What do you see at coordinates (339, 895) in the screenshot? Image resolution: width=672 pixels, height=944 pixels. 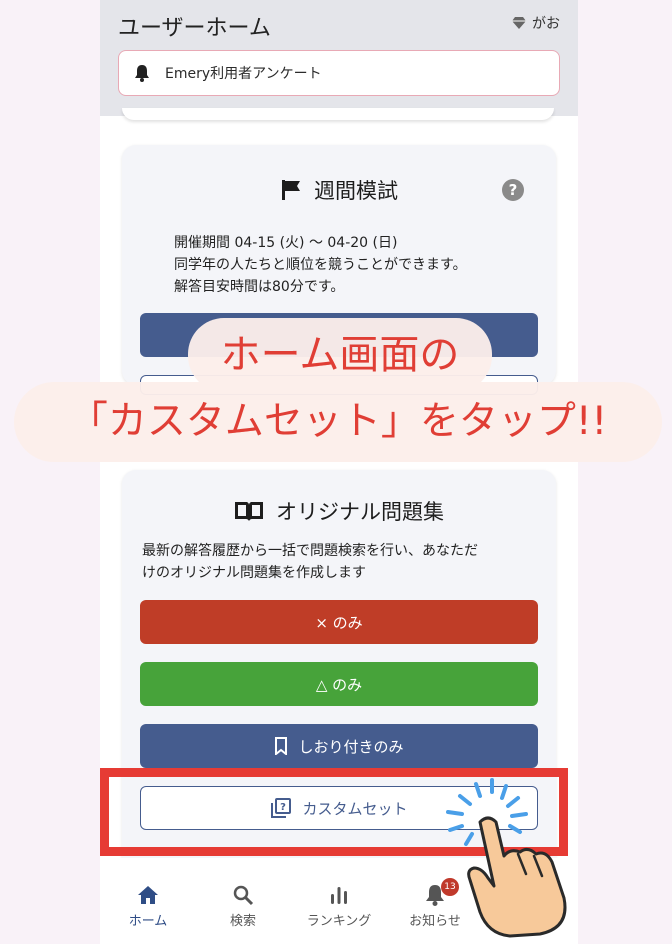 I see `ranking-icon` at bounding box center [339, 895].